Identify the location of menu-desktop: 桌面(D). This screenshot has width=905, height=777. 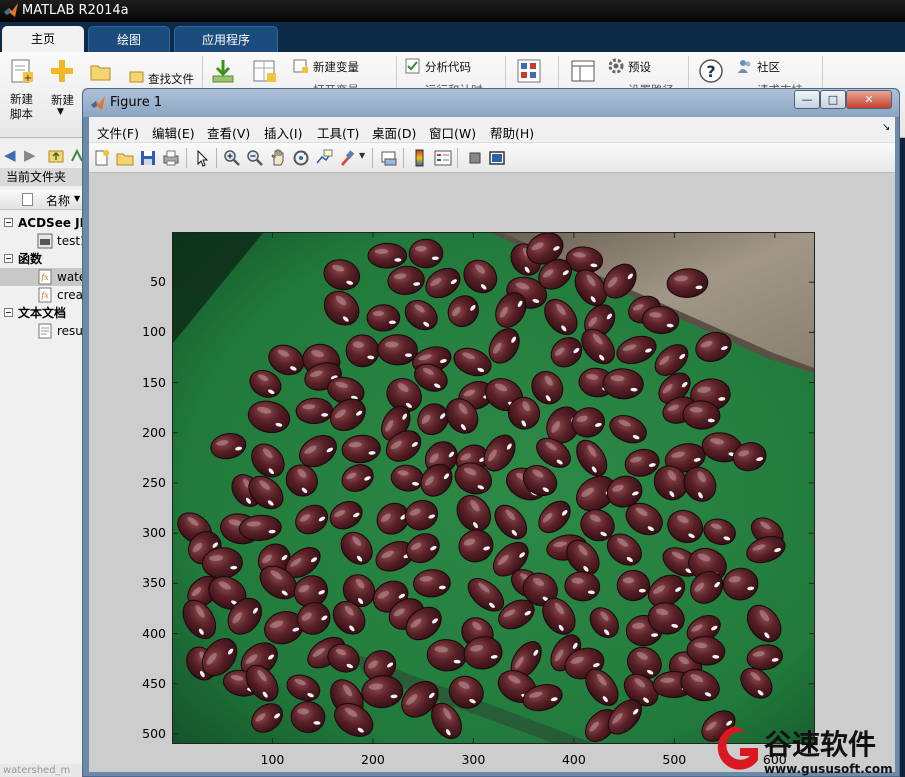
(394, 132).